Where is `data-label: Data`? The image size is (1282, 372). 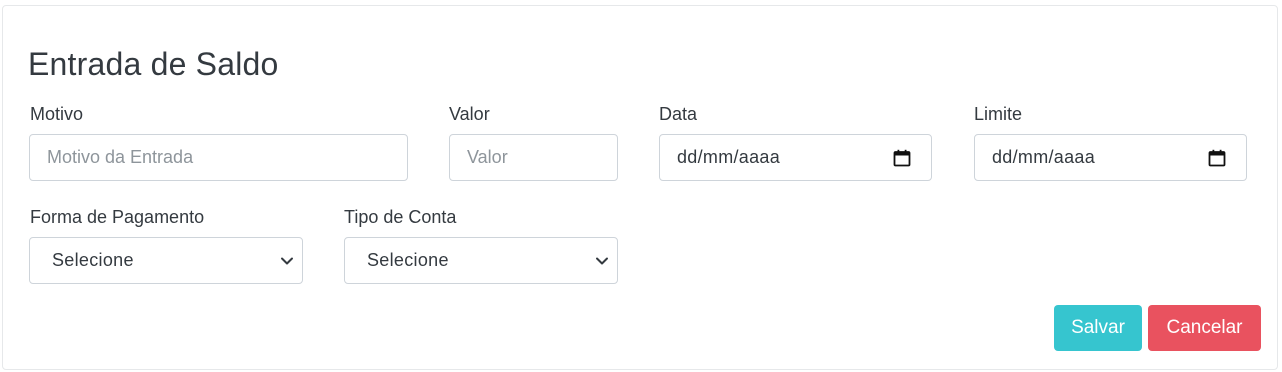
data-label: Data is located at coordinates (678, 114).